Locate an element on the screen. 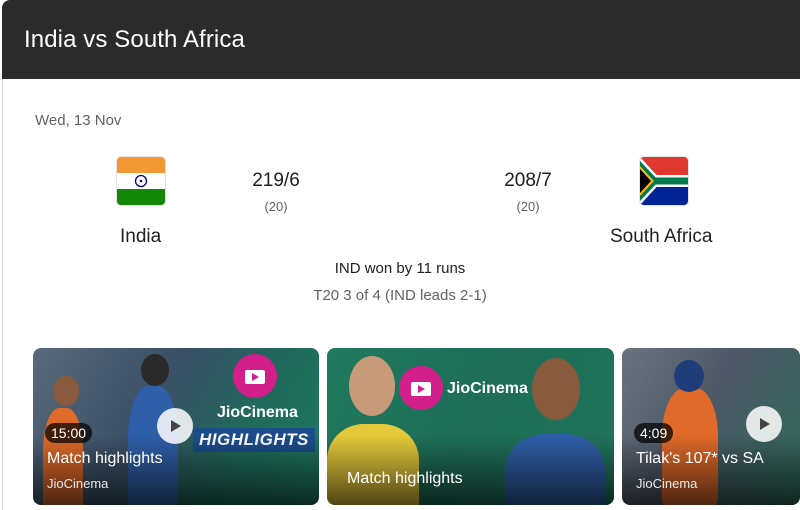 The height and width of the screenshot is (510, 800). team1-name: India is located at coordinates (140, 237).